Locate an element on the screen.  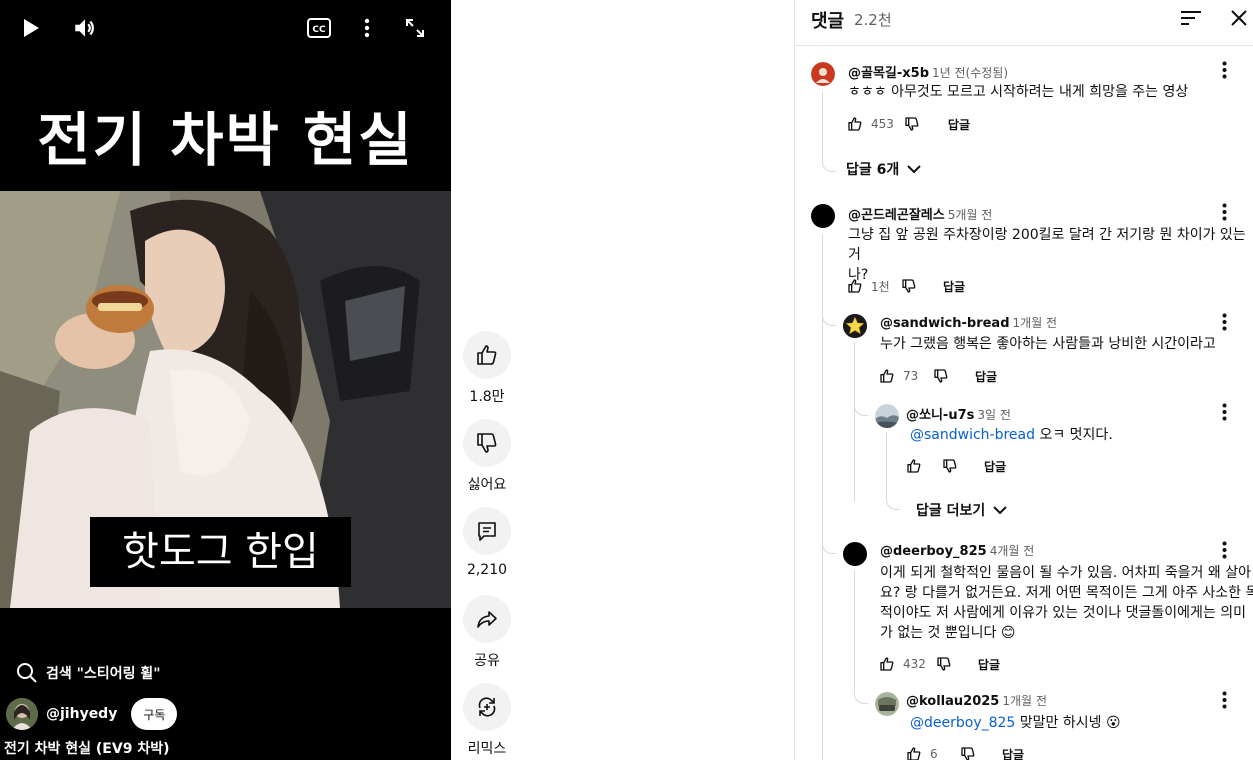
captions-button: CC is located at coordinates (319, 28).